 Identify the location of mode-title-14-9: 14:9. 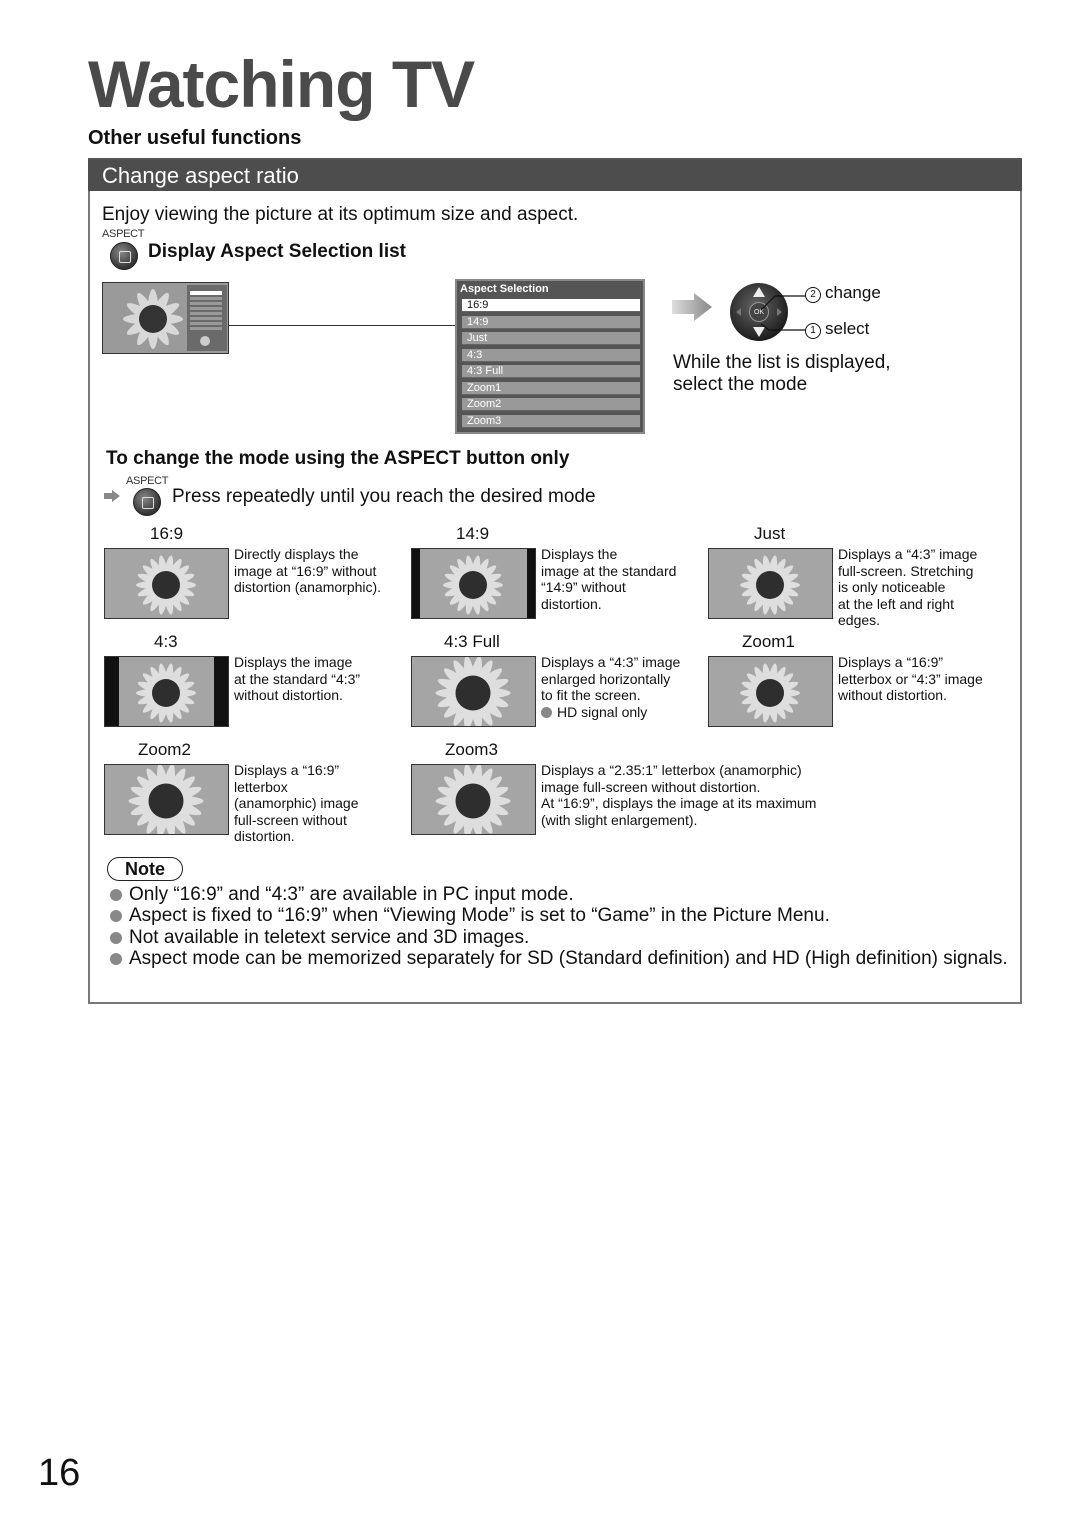
(473, 533).